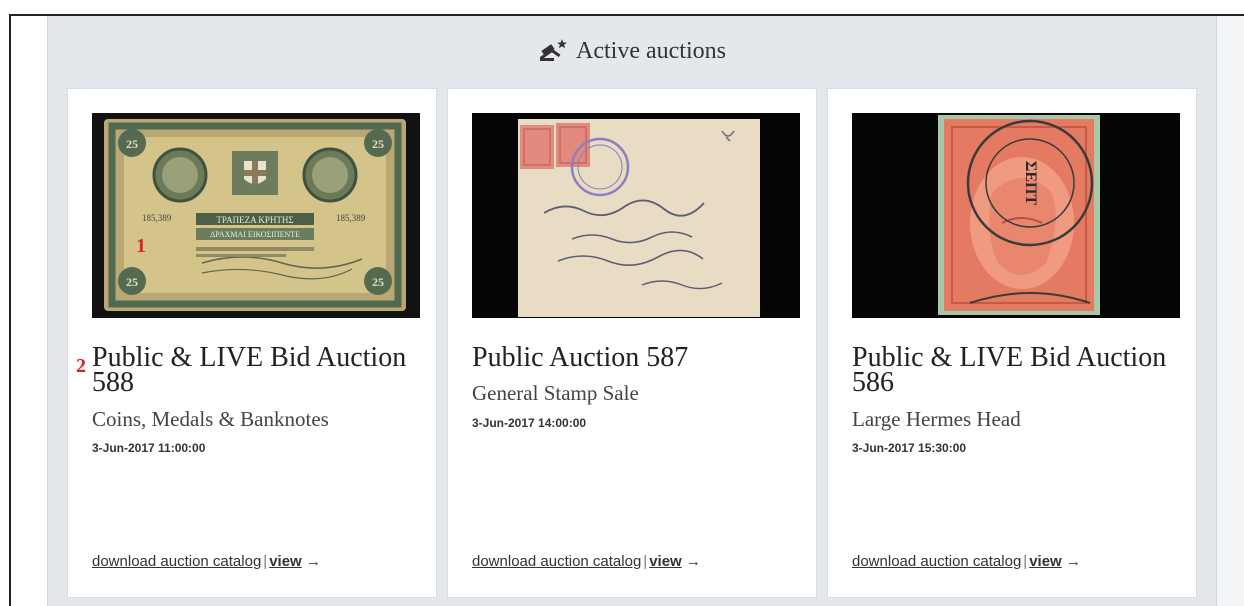 The width and height of the screenshot is (1244, 606). What do you see at coordinates (909, 448) in the screenshot?
I see `auction-date: 3-Jun-2017 15:30:00` at bounding box center [909, 448].